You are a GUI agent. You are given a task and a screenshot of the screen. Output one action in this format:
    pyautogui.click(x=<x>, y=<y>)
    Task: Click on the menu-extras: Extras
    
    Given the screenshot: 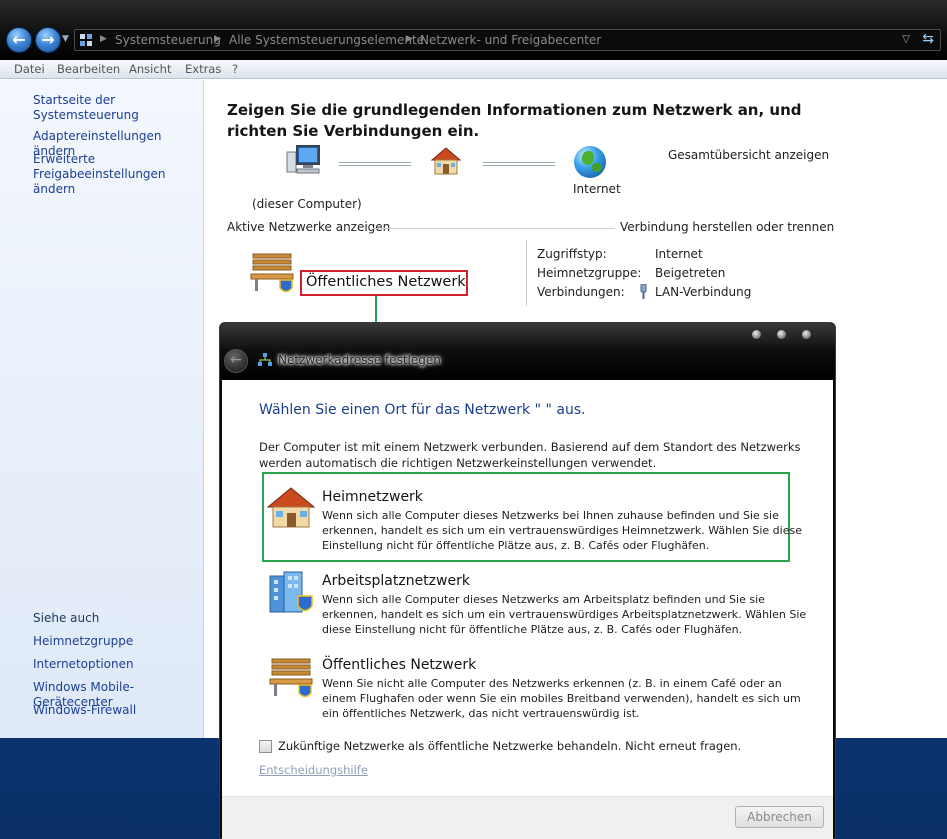 What is the action you would take?
    pyautogui.click(x=203, y=69)
    